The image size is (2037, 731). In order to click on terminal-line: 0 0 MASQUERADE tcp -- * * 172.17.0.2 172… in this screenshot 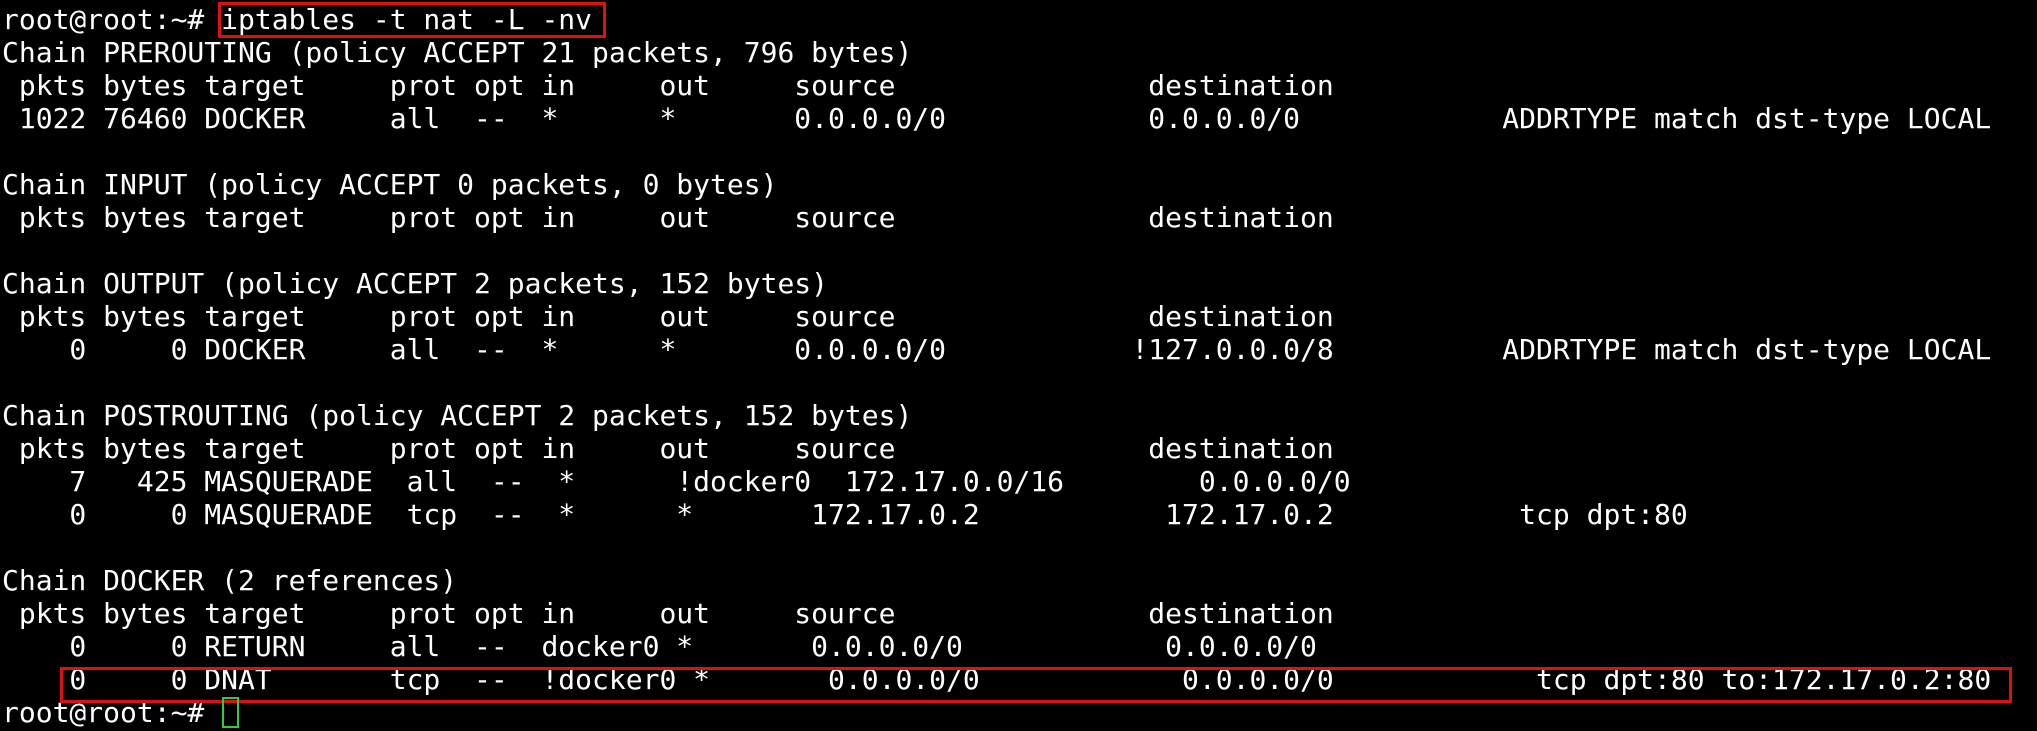, I will do `click(845, 514)`.